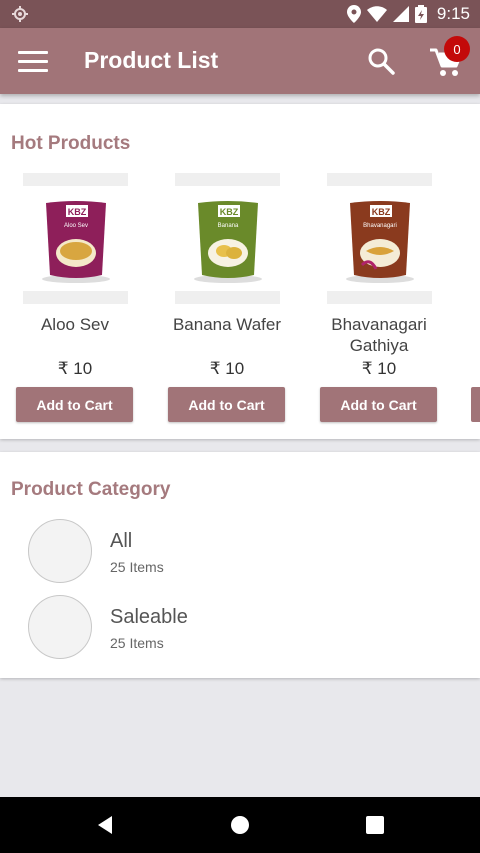 This screenshot has width=480, height=853. I want to click on menu-button, so click(38, 61).